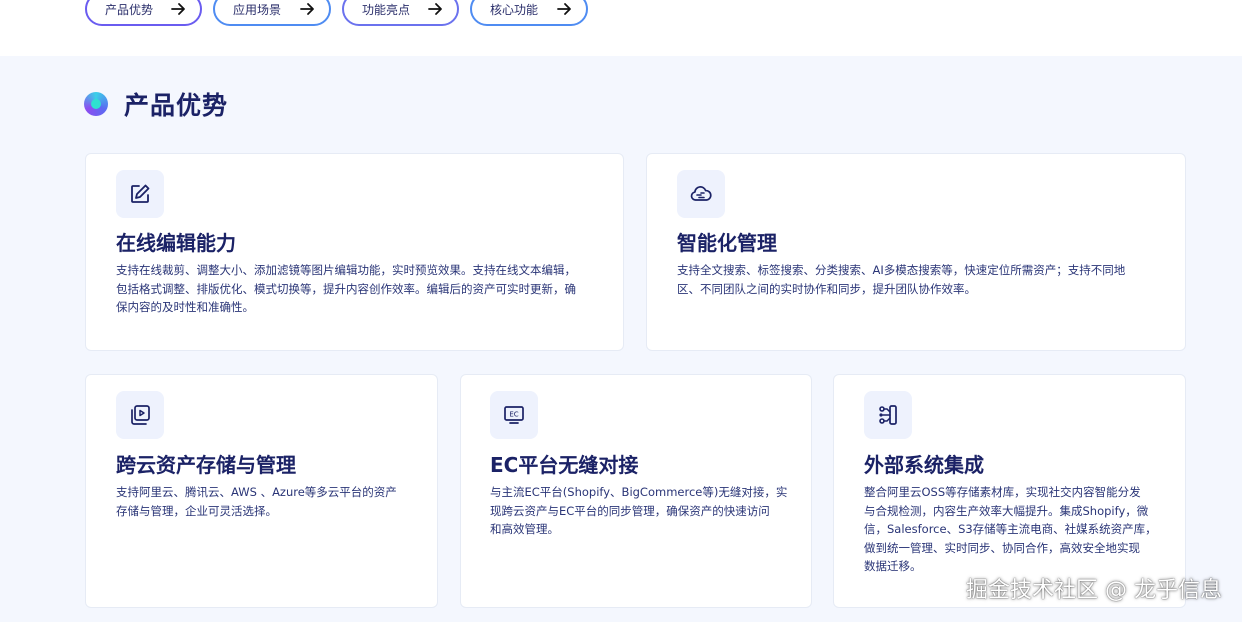 The width and height of the screenshot is (1242, 622). What do you see at coordinates (196, 510) in the screenshot?
I see `desc-line: 存储与管理，企业可灵活选择。` at bounding box center [196, 510].